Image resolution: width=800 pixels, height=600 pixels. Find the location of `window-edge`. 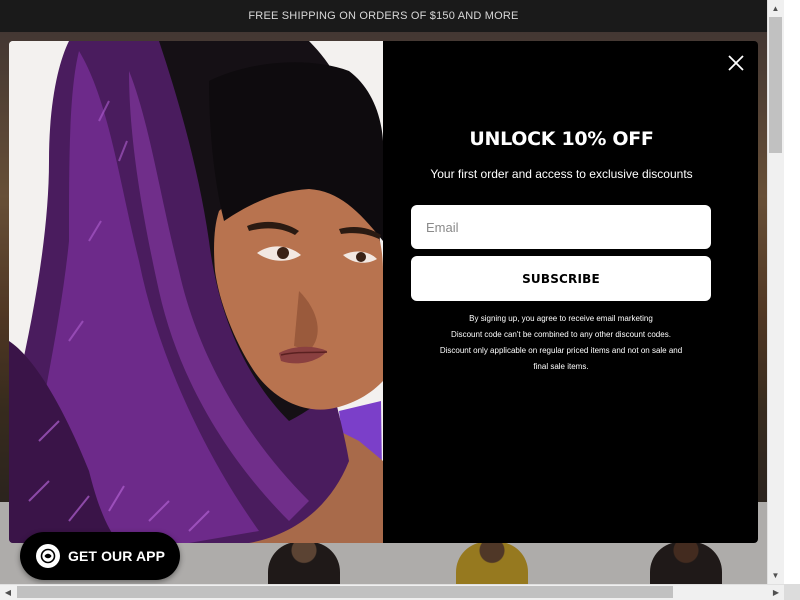

window-edge is located at coordinates (792, 300).